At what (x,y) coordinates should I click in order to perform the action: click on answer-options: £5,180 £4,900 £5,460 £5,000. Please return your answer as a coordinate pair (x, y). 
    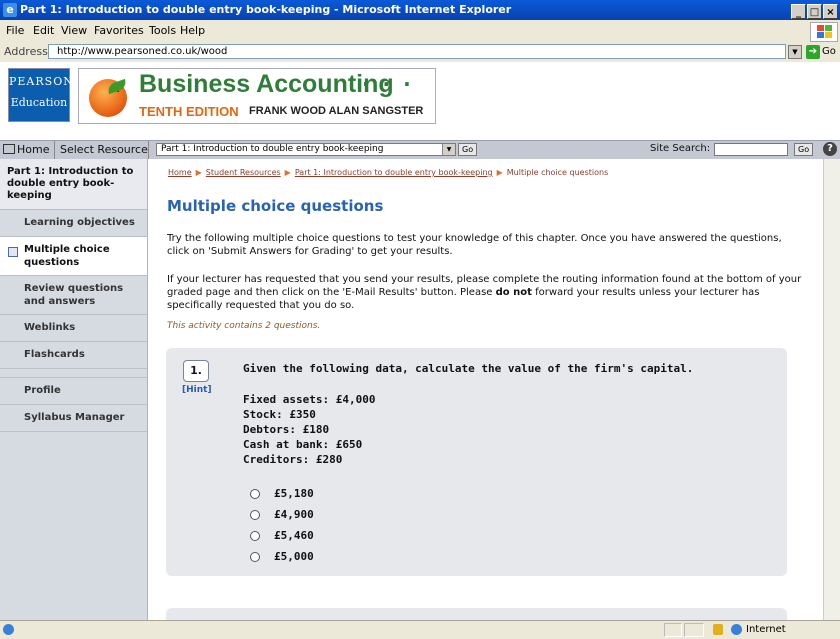
    Looking at the image, I should click on (282, 525).